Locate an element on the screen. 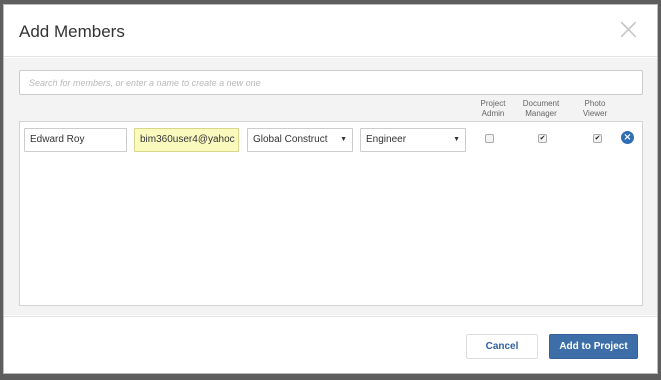 The height and width of the screenshot is (380, 661). dialog-header: Add Members × is located at coordinates (330, 31).